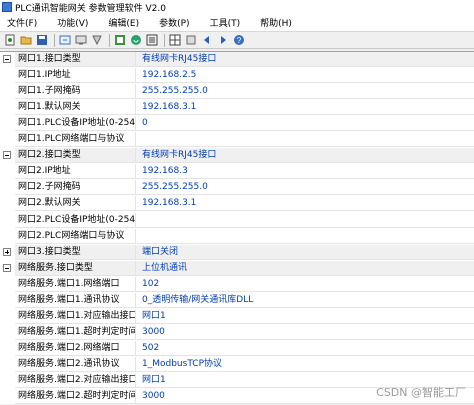 This screenshot has height=405, width=474. What do you see at coordinates (75, 172) in the screenshot?
I see `property-name: 网口2.IP地址` at bounding box center [75, 172].